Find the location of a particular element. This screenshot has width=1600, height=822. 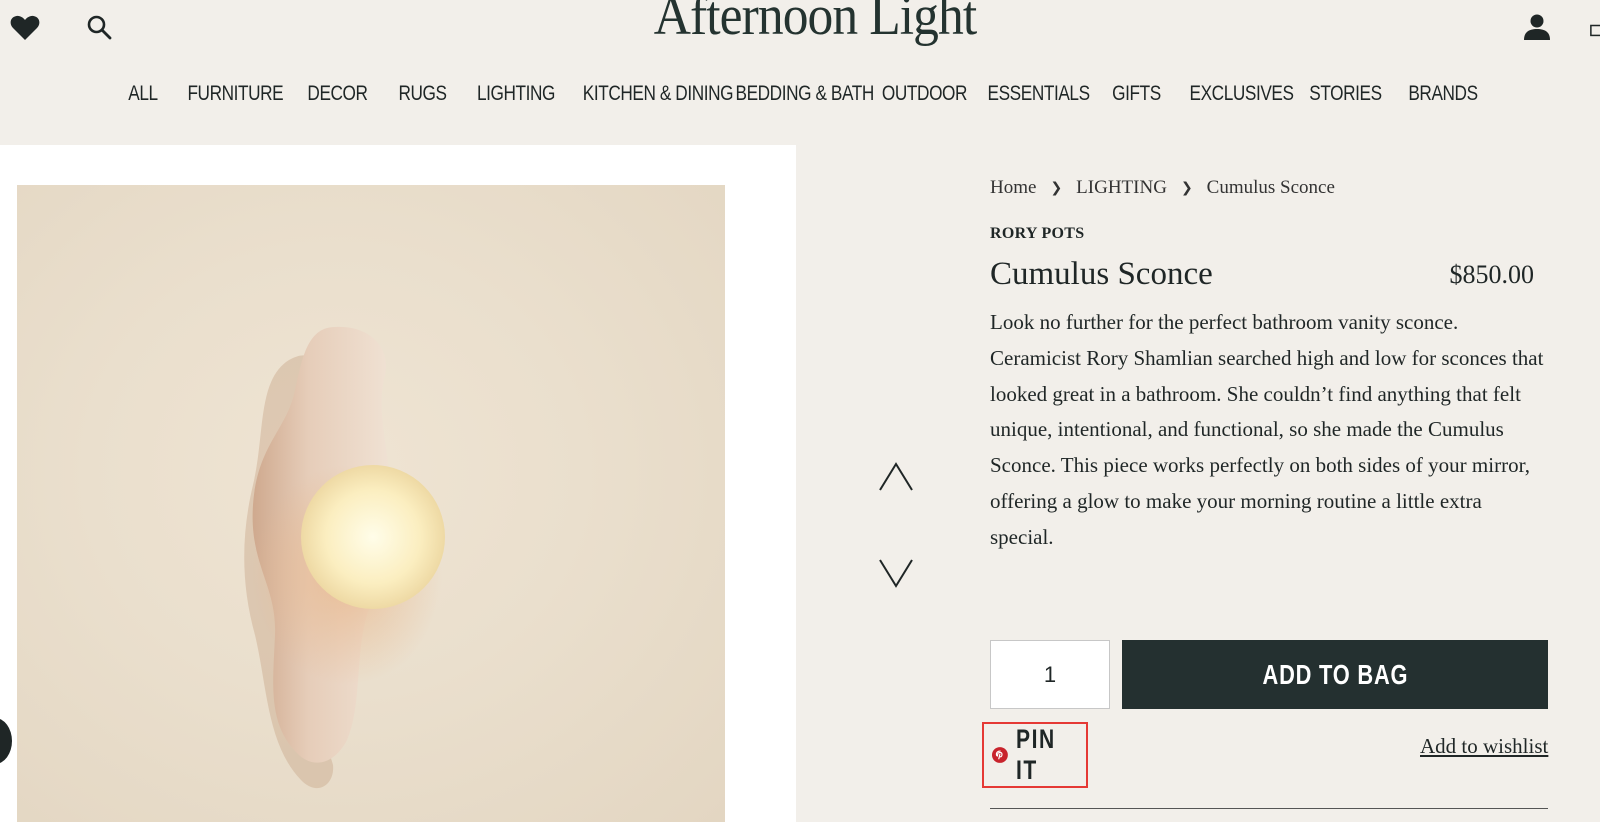

nav-item-rugs: RUGS is located at coordinates (422, 99).